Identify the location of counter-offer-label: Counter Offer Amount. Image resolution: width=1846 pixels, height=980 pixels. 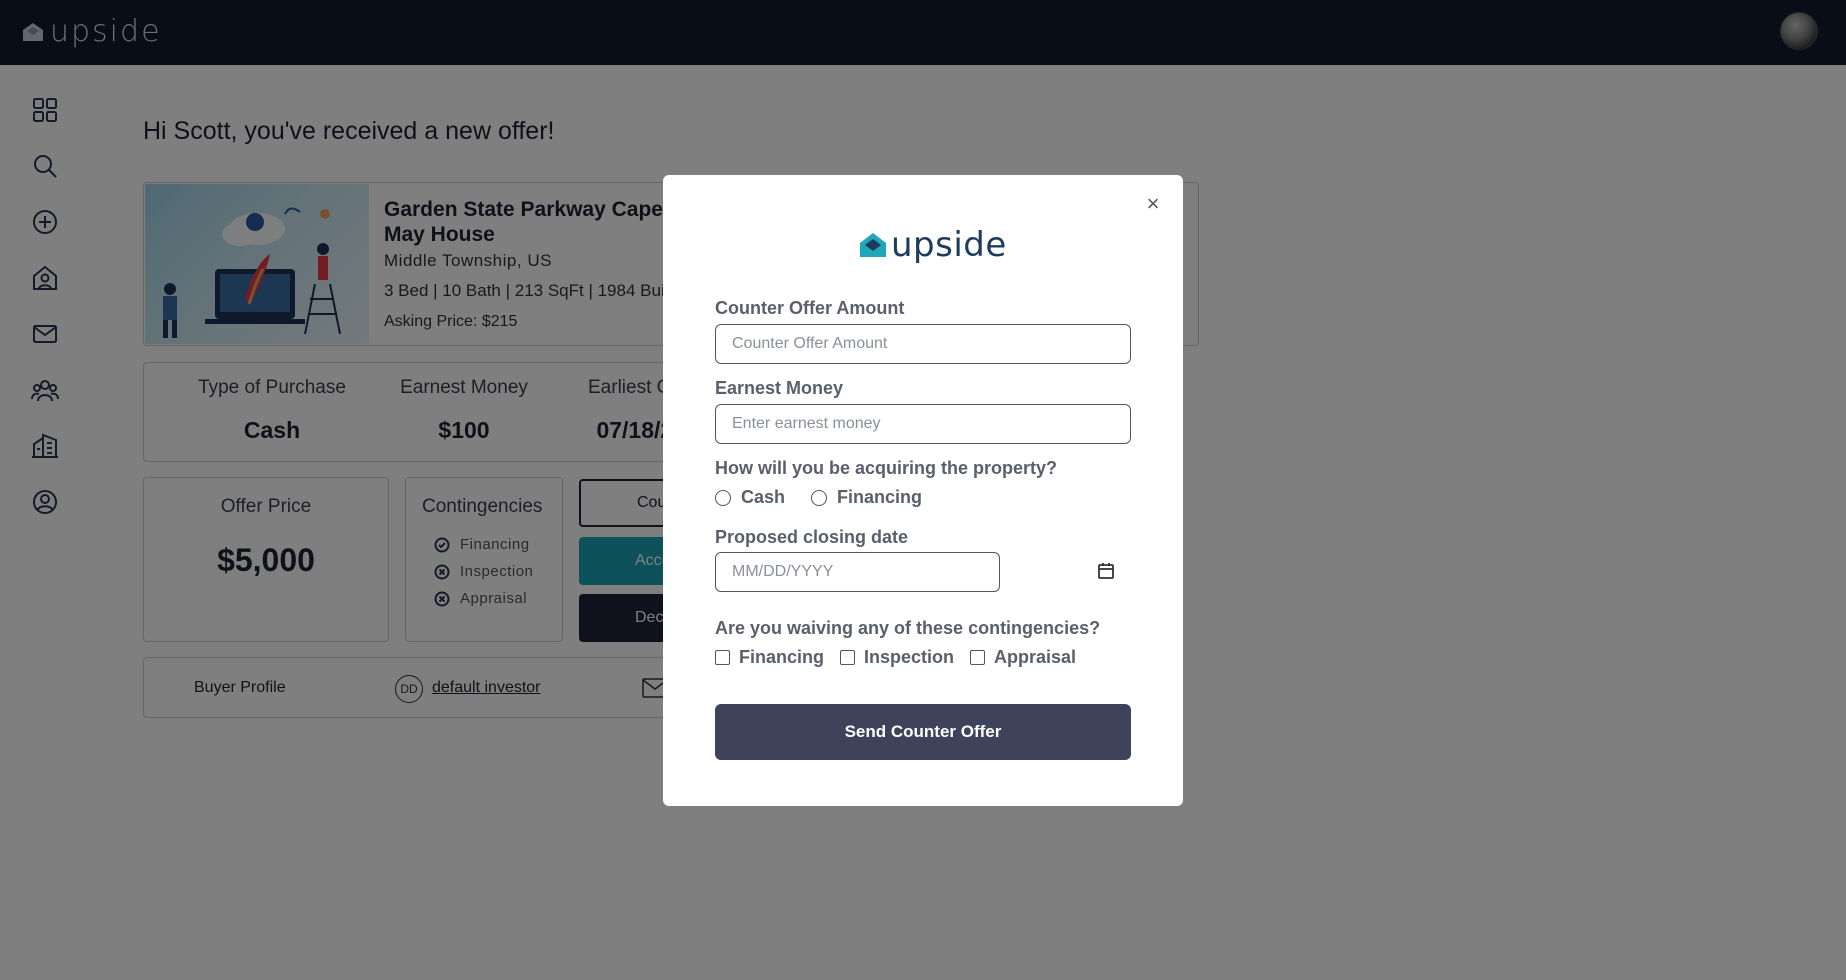
(810, 308).